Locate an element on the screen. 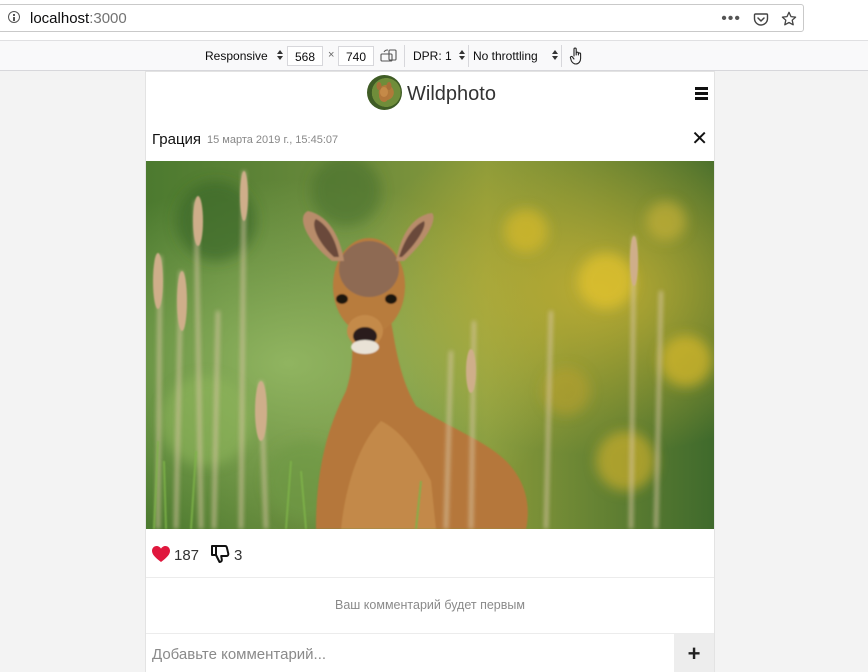  url-text: localhost:3000 is located at coordinates (78, 18).